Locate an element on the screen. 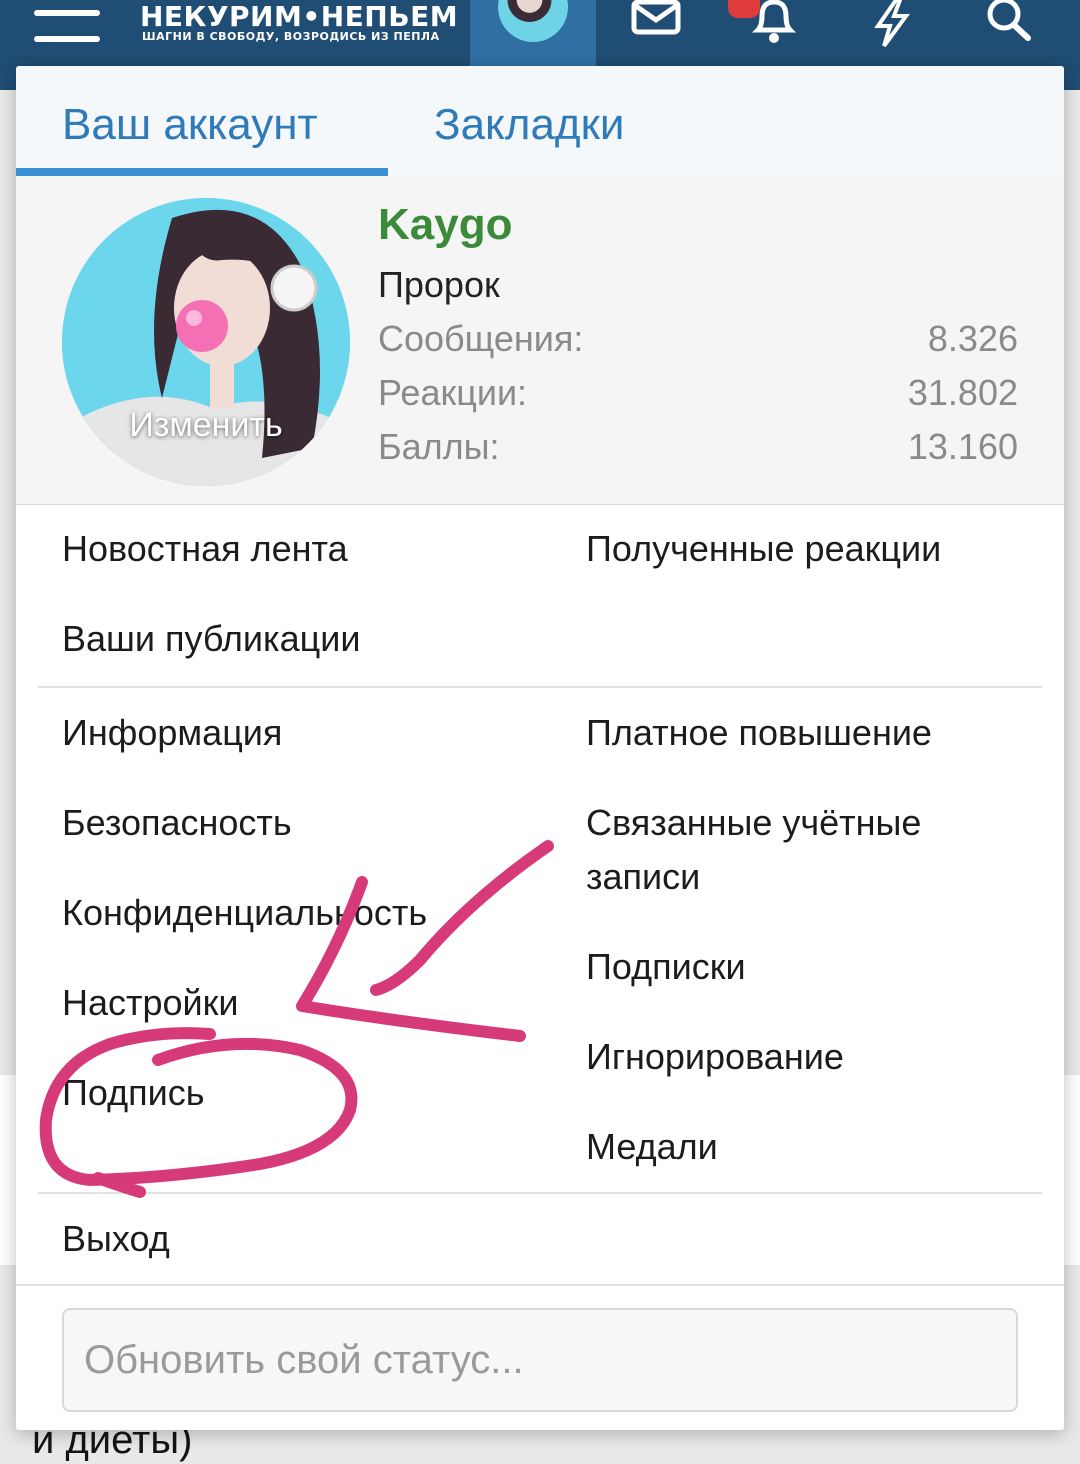 The height and width of the screenshot is (1464, 1080). avatar is located at coordinates (533, 21).